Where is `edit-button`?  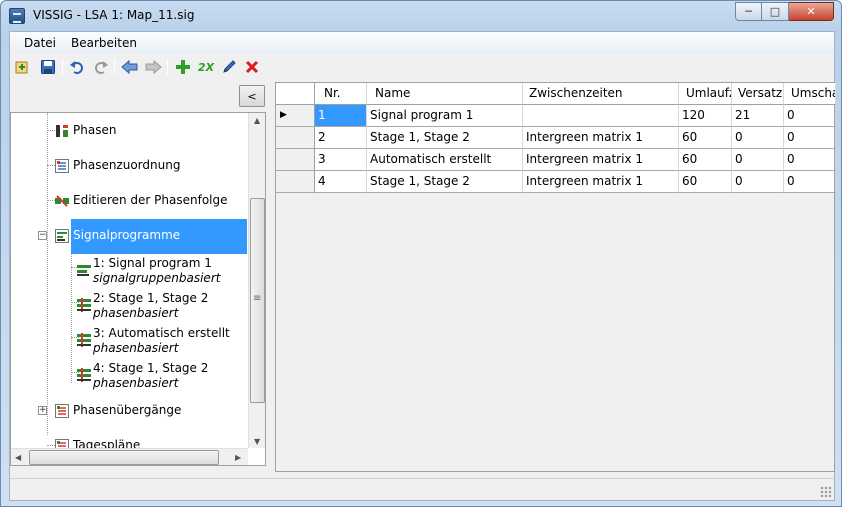 edit-button is located at coordinates (229, 67).